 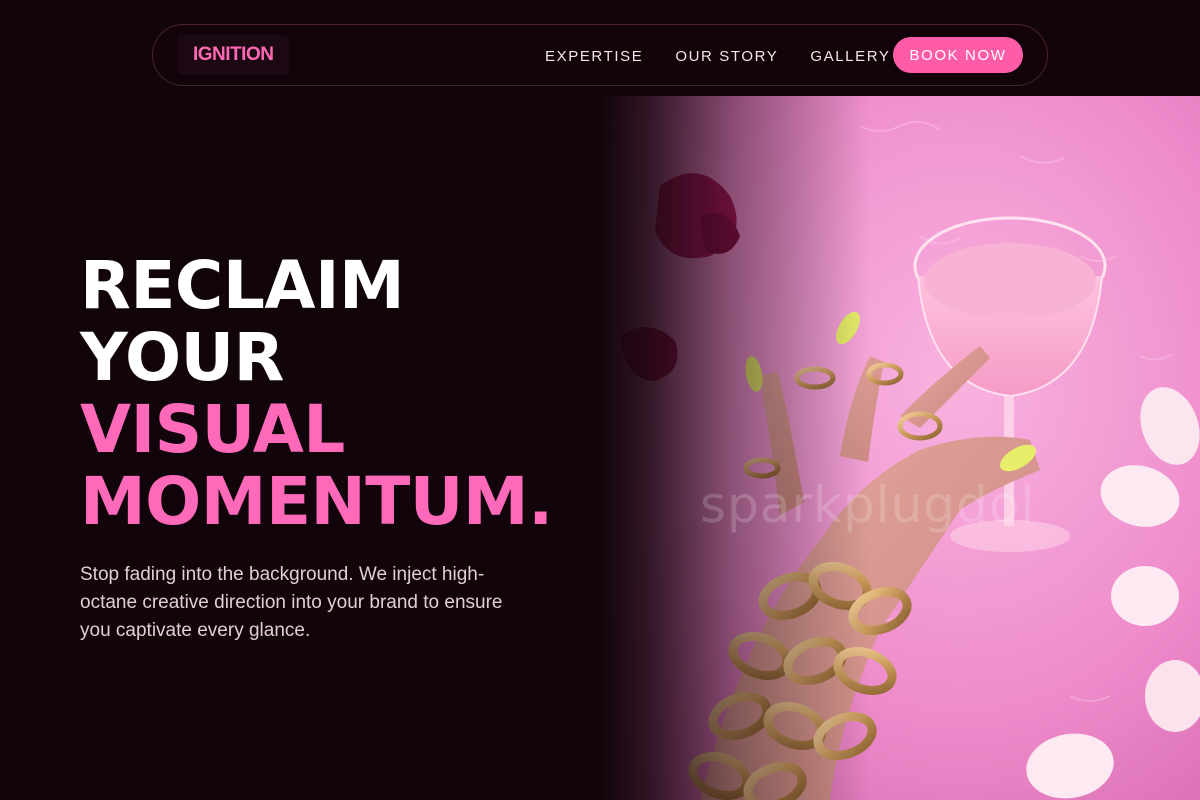 What do you see at coordinates (233, 55) in the screenshot?
I see `logo: IGNITION` at bounding box center [233, 55].